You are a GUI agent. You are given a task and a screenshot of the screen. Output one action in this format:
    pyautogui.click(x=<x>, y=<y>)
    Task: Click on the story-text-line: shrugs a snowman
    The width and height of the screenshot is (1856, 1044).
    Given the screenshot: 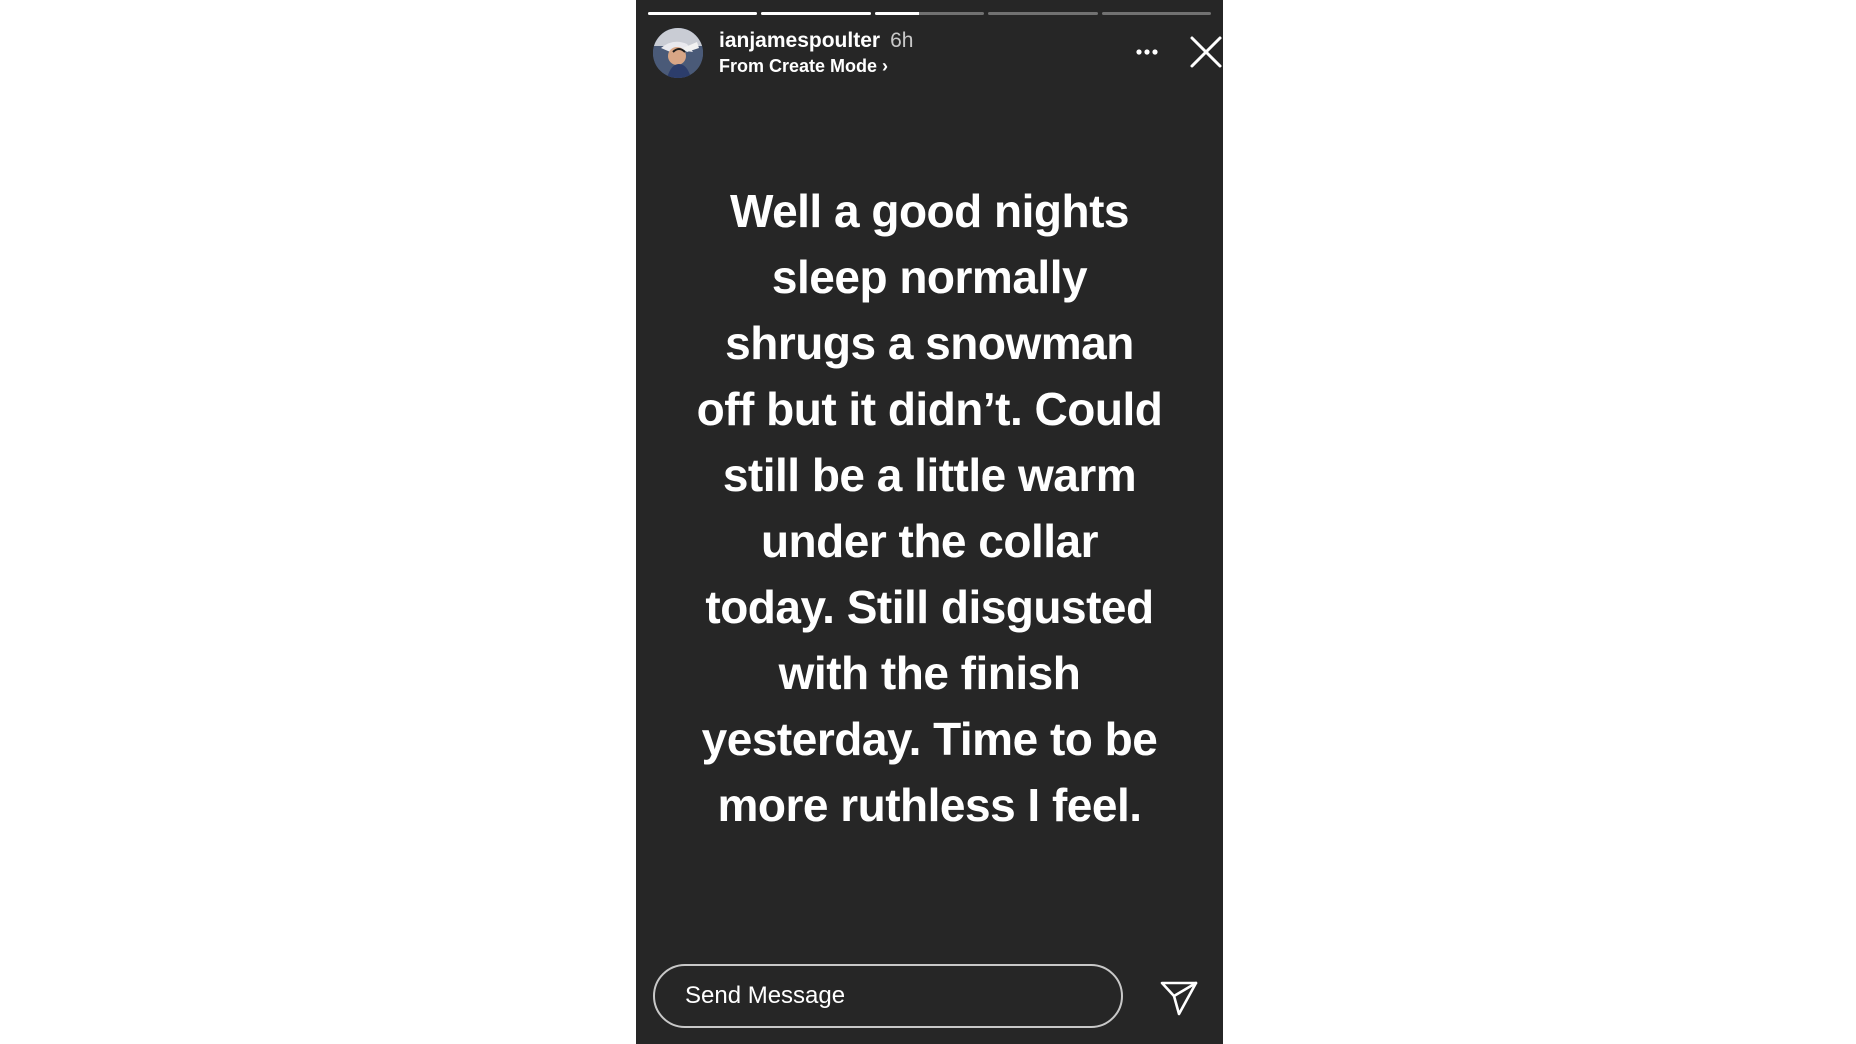 What is the action you would take?
    pyautogui.click(x=929, y=343)
    